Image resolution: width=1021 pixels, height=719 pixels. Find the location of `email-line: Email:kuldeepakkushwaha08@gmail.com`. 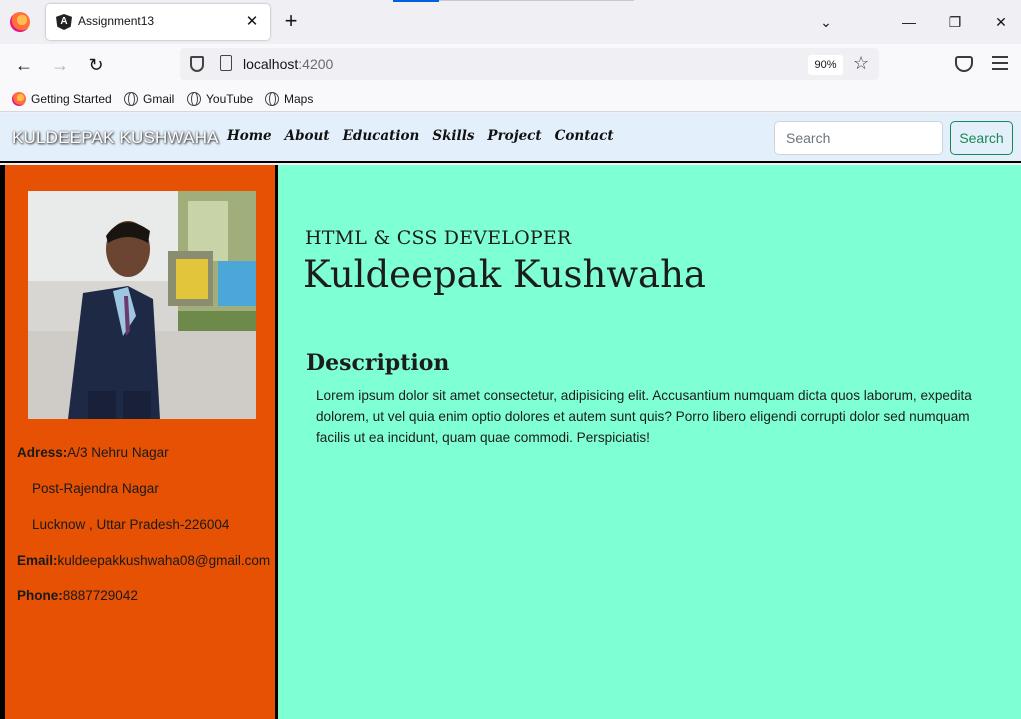

email-line: Email:kuldeepakkushwaha08@gmail.com is located at coordinates (143, 560).